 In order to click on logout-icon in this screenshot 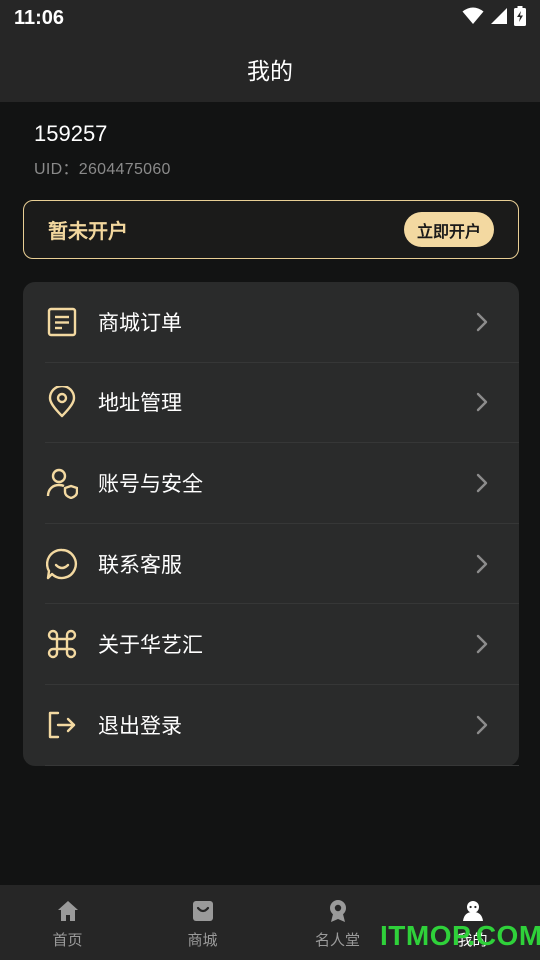, I will do `click(62, 725)`.